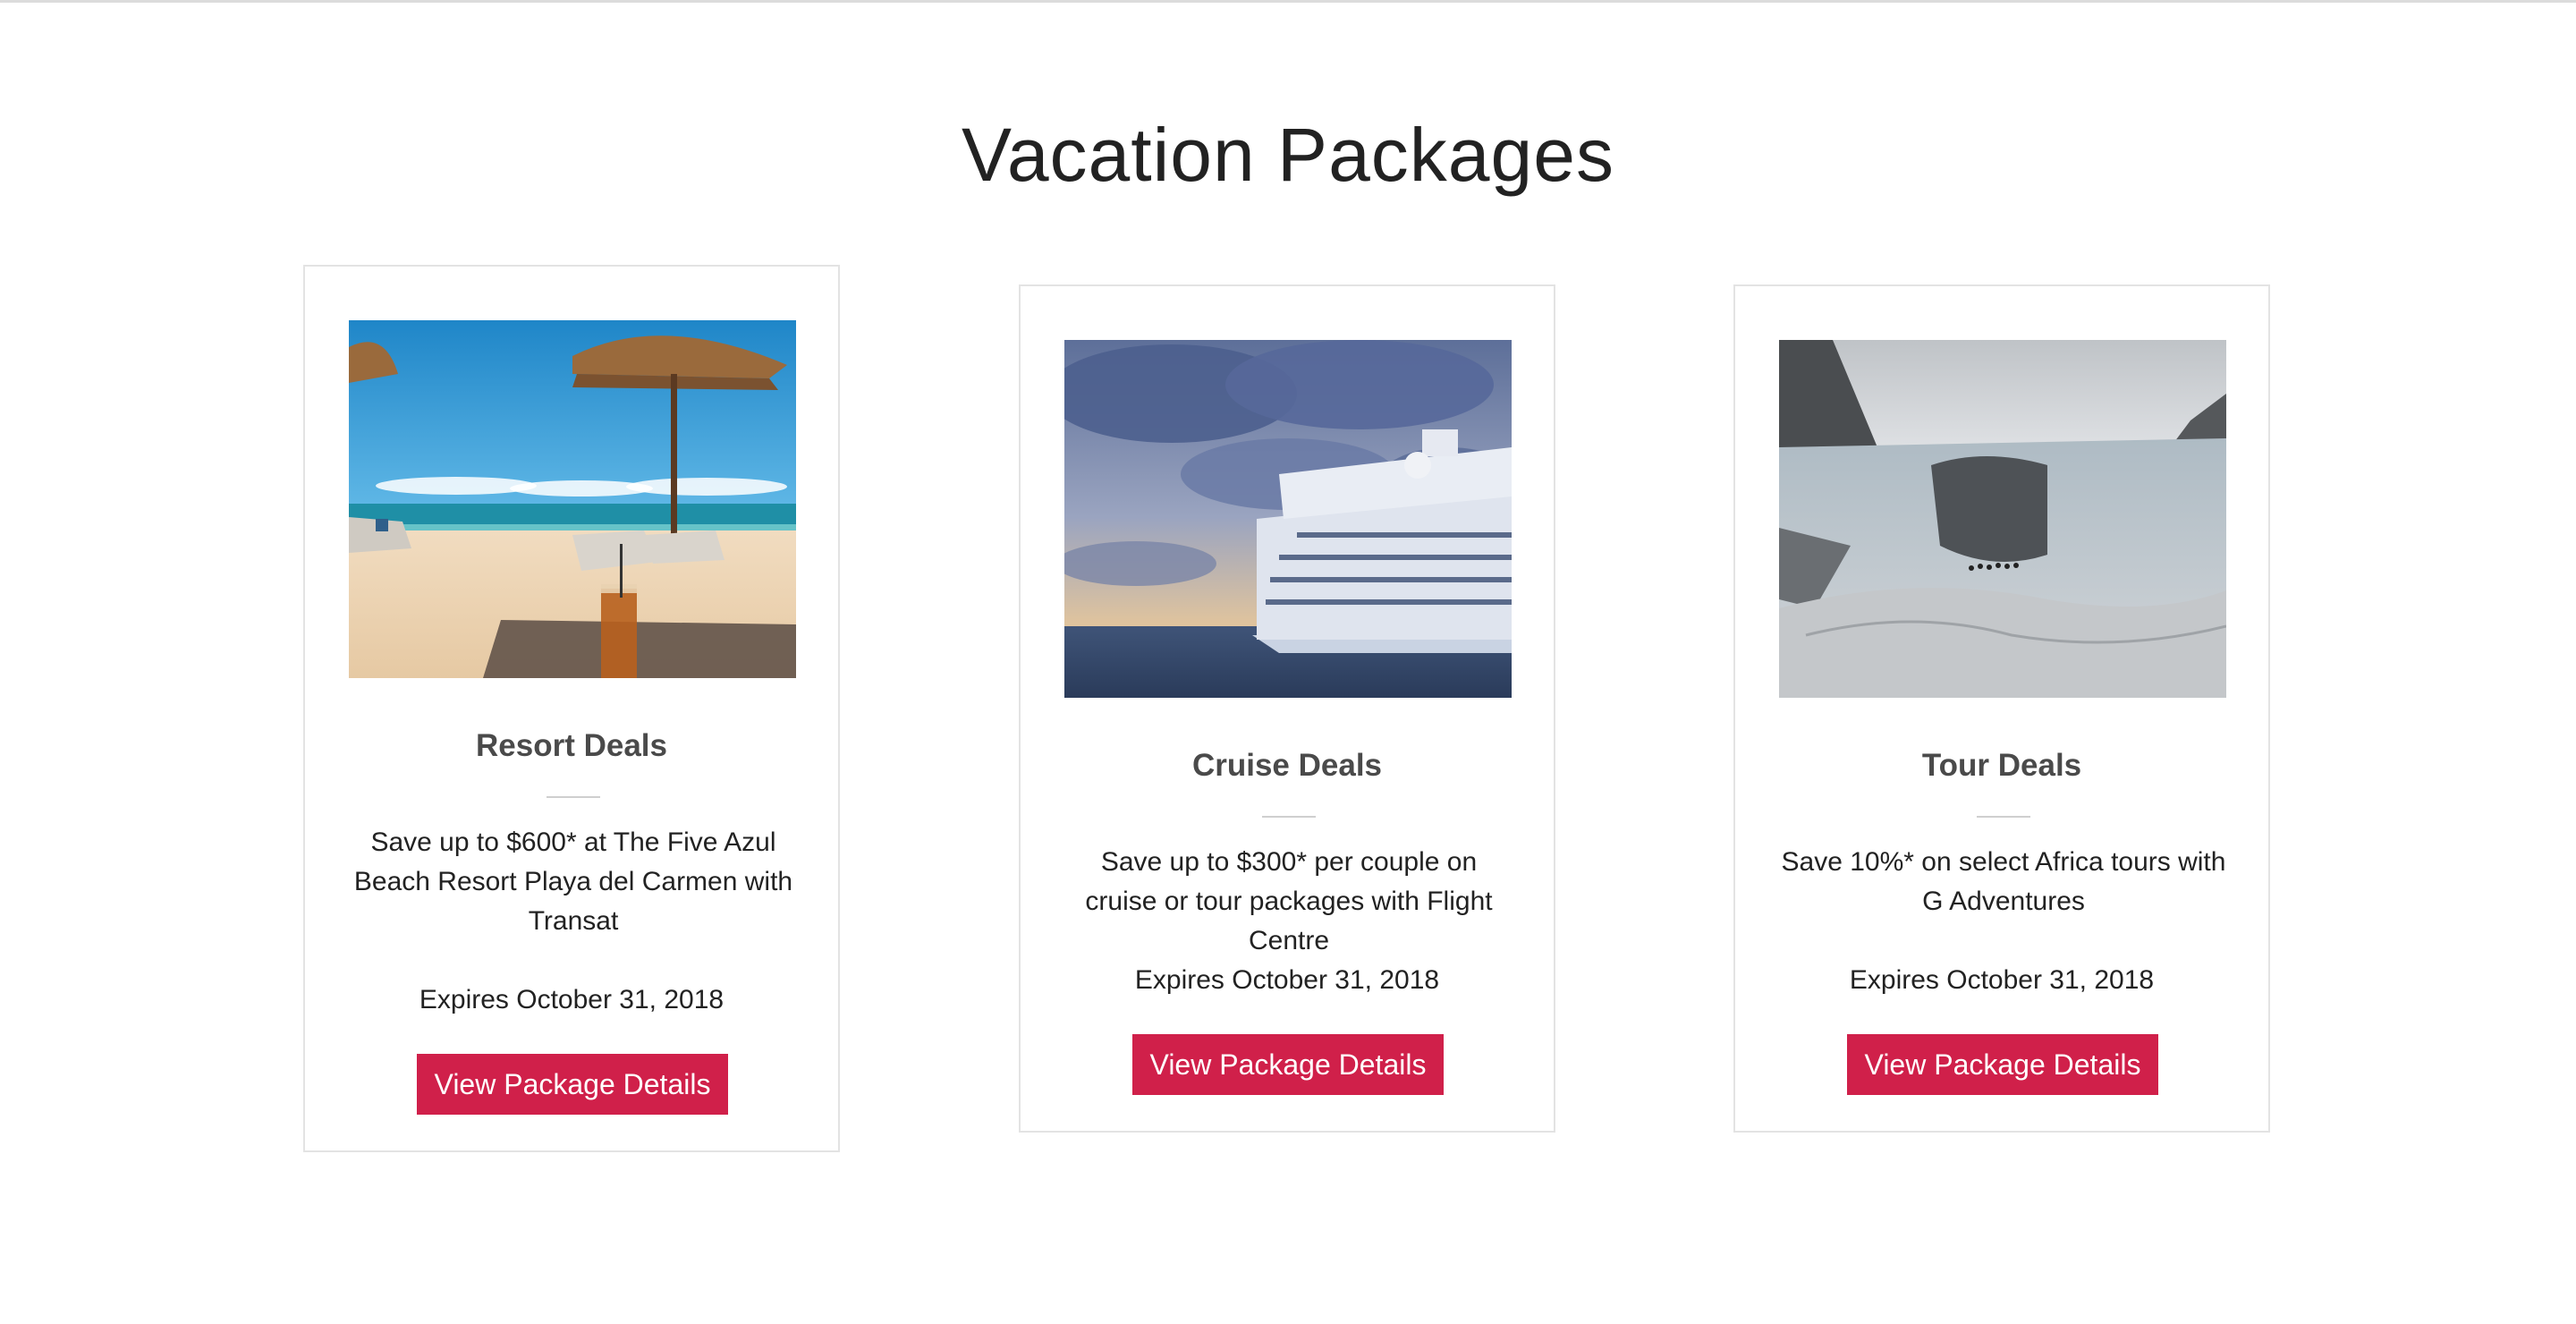 The width and height of the screenshot is (2576, 1324). What do you see at coordinates (571, 745) in the screenshot?
I see `card-title: Resort Deals` at bounding box center [571, 745].